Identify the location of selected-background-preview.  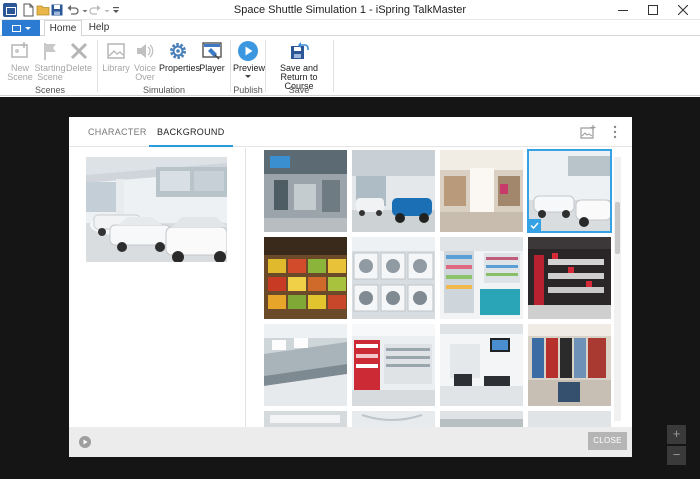
(156, 209).